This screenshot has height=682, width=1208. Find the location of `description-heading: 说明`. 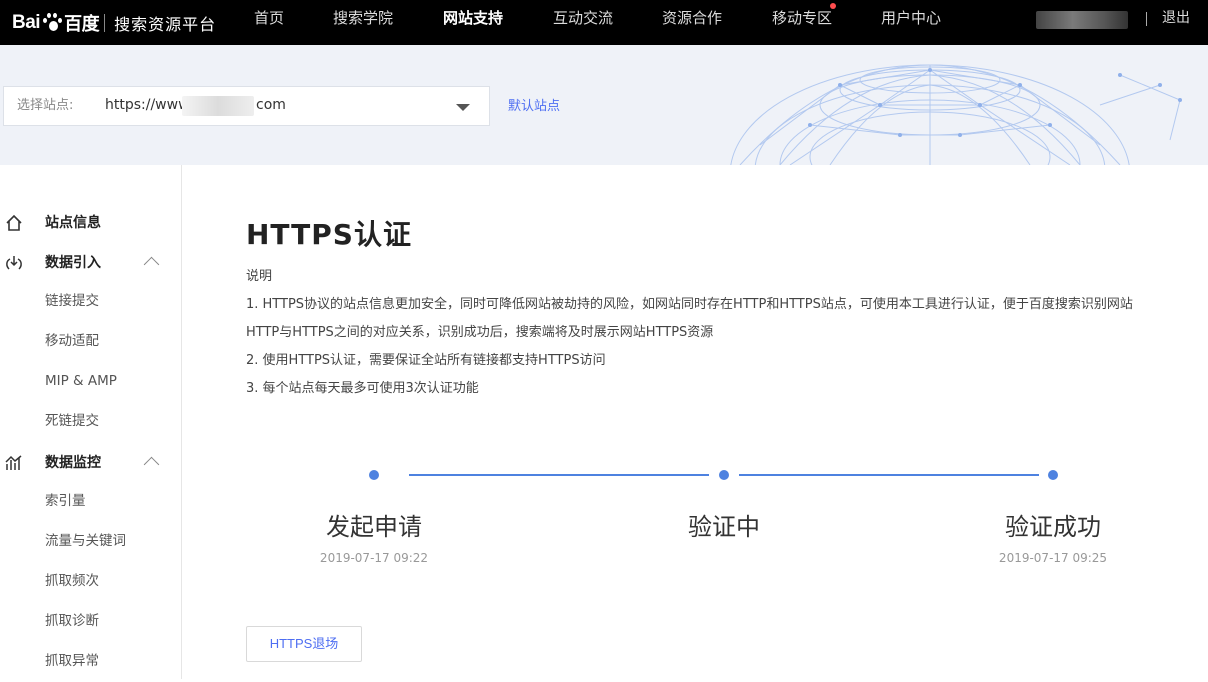

description-heading: 说明 is located at coordinates (259, 276).